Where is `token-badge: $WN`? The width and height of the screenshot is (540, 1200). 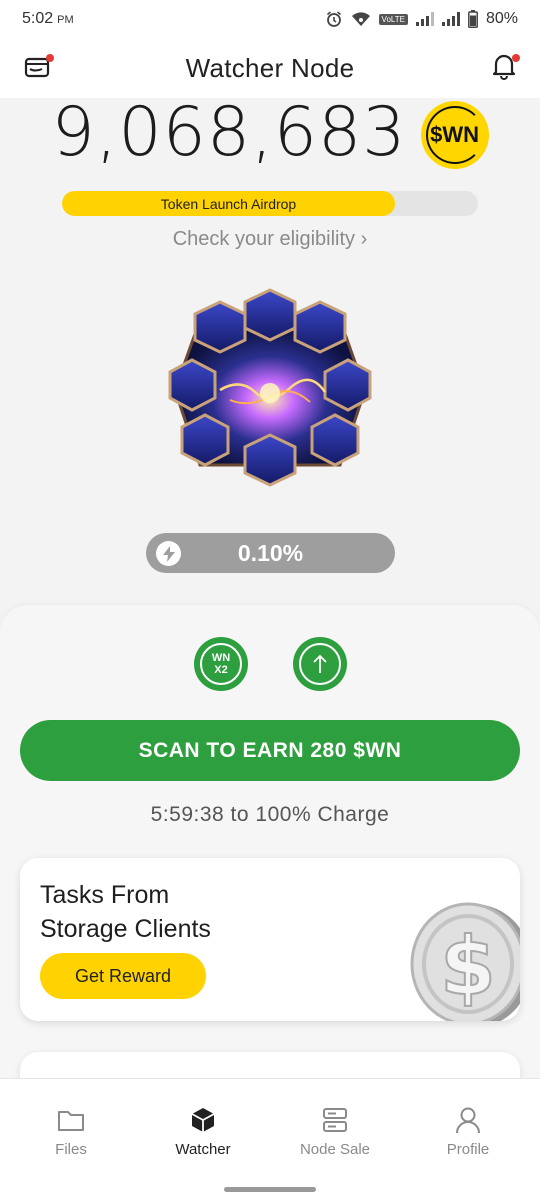
token-badge: $WN is located at coordinates (454, 135).